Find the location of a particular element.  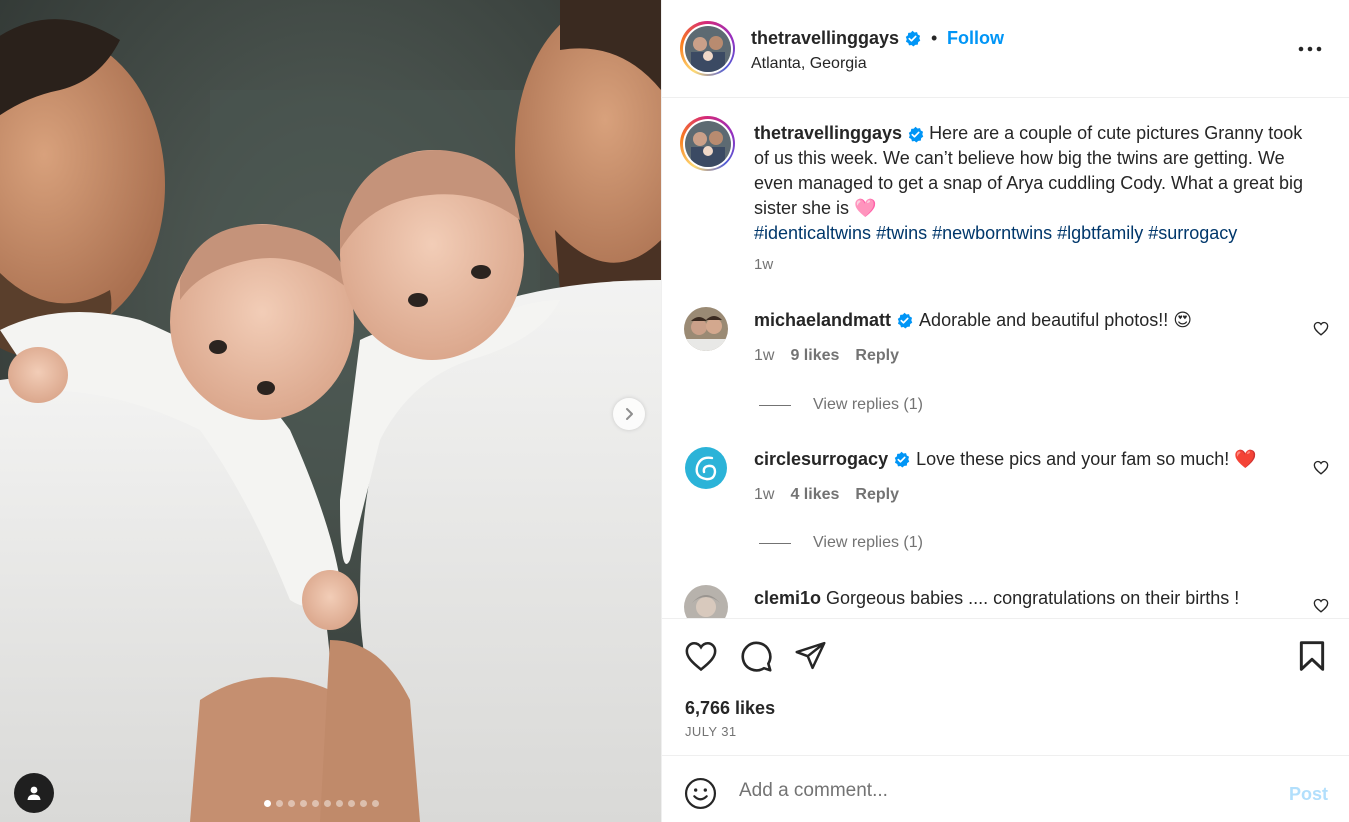

save-button is located at coordinates (1312, 658).